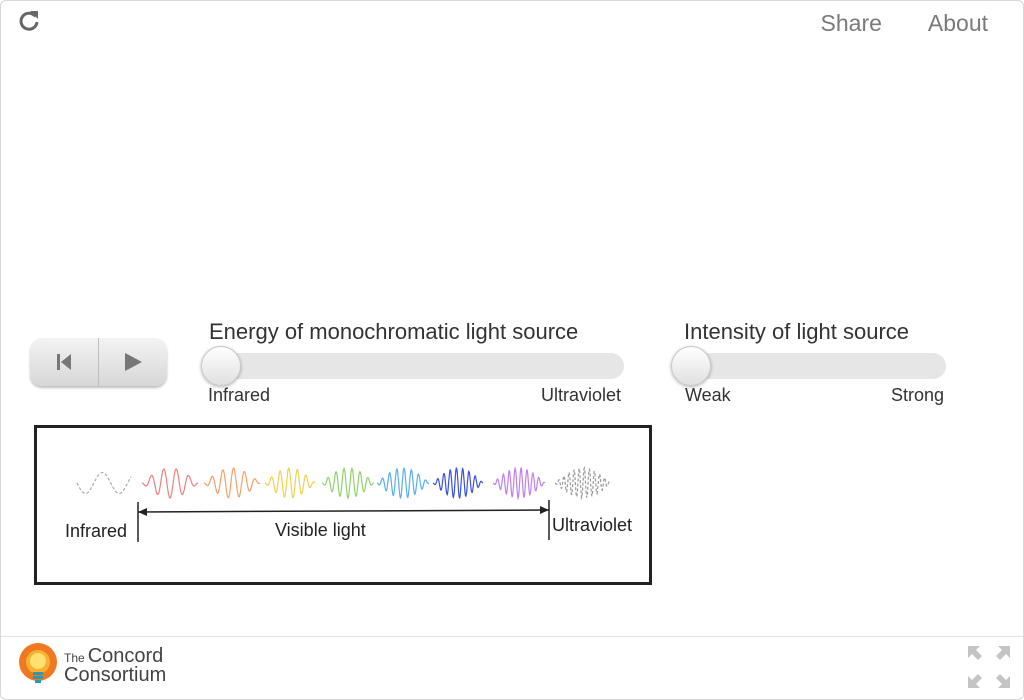 This screenshot has width=1024, height=700. Describe the element at coordinates (958, 23) in the screenshot. I see `about-link: About` at that location.